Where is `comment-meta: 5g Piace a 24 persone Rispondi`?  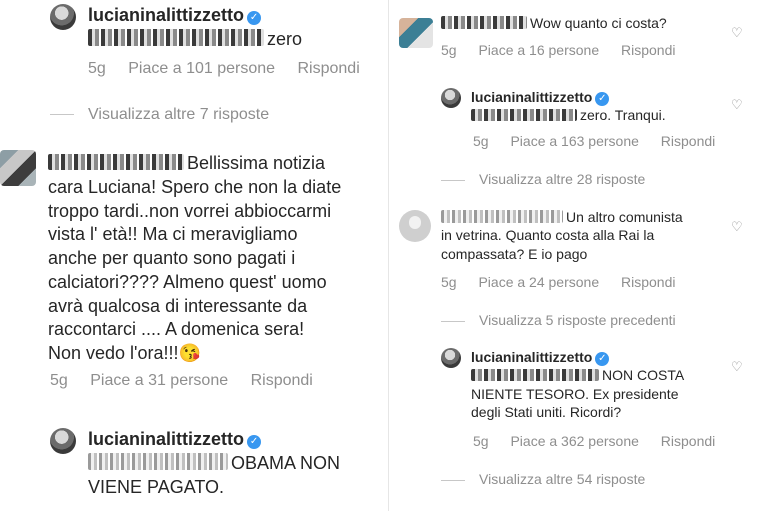
comment-meta: 5g Piace a 24 persone Rispondi is located at coordinates (567, 282).